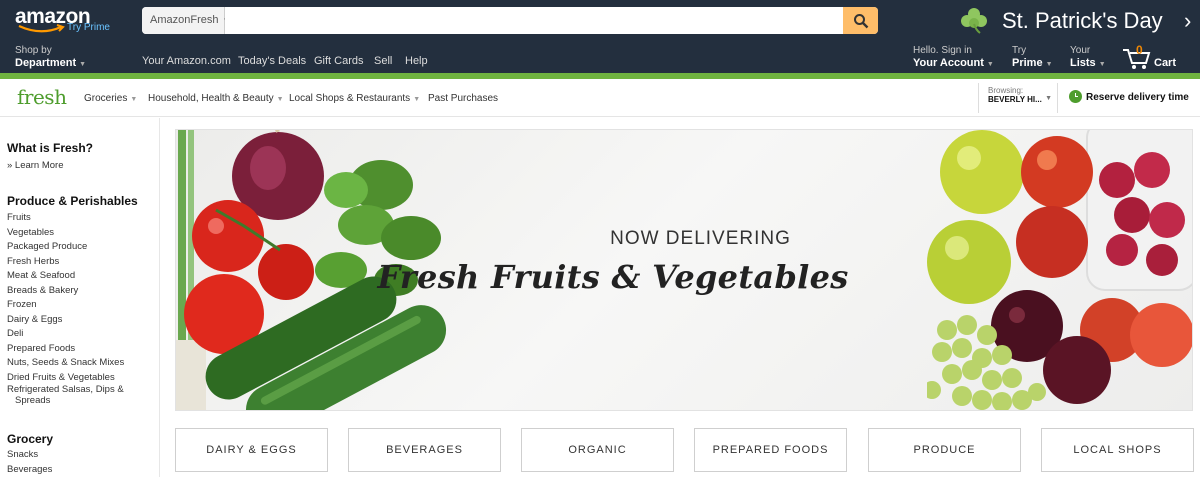  I want to click on category-tile-local-shops: LOCAL SHOPS, so click(1117, 450).